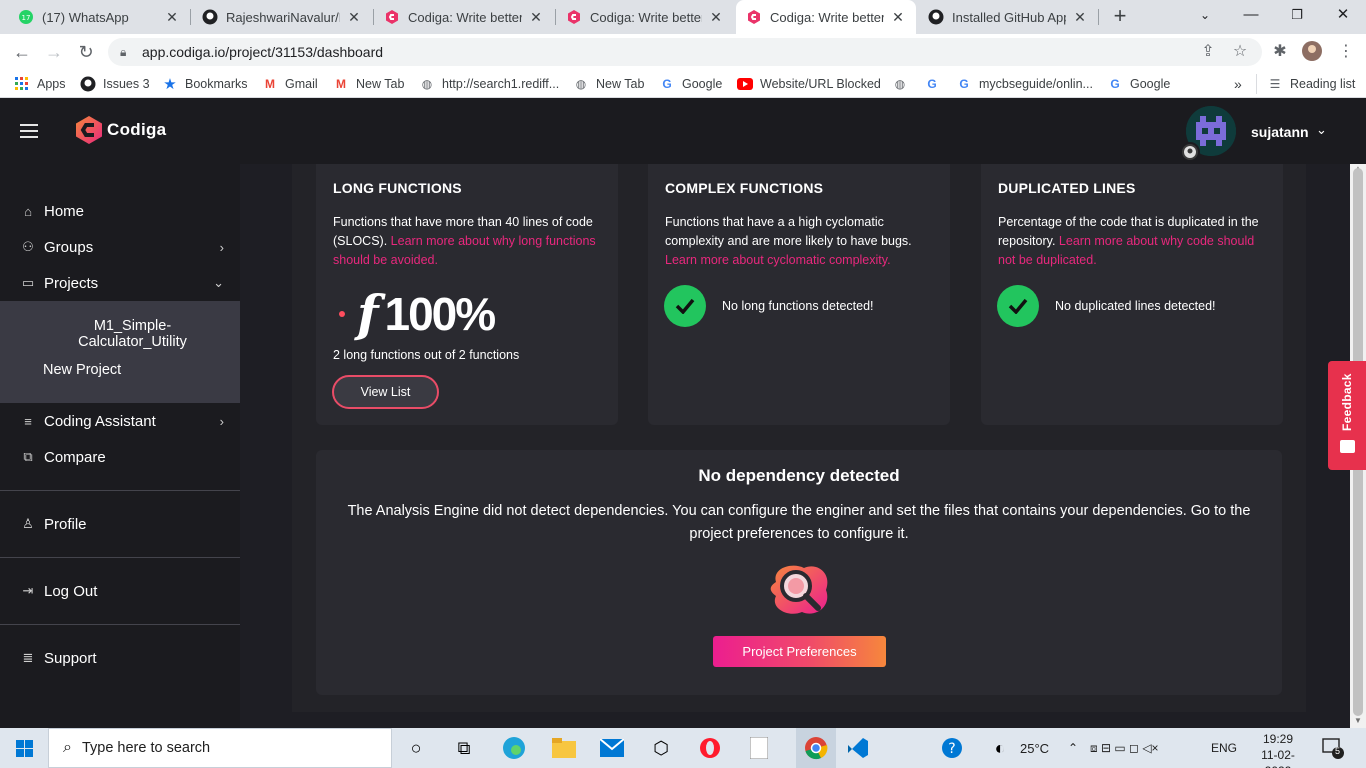 The width and height of the screenshot is (1366, 768). Describe the element at coordinates (120, 591) in the screenshot. I see `sidebar-item-logout: ⇥ Log Out` at that location.